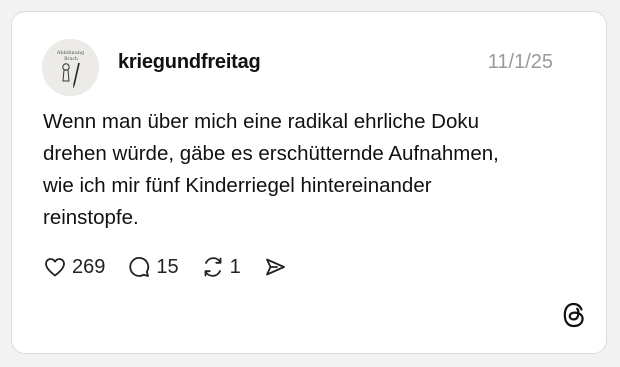 Image resolution: width=620 pixels, height=367 pixels. What do you see at coordinates (167, 266) in the screenshot?
I see `reply-count: 15` at bounding box center [167, 266].